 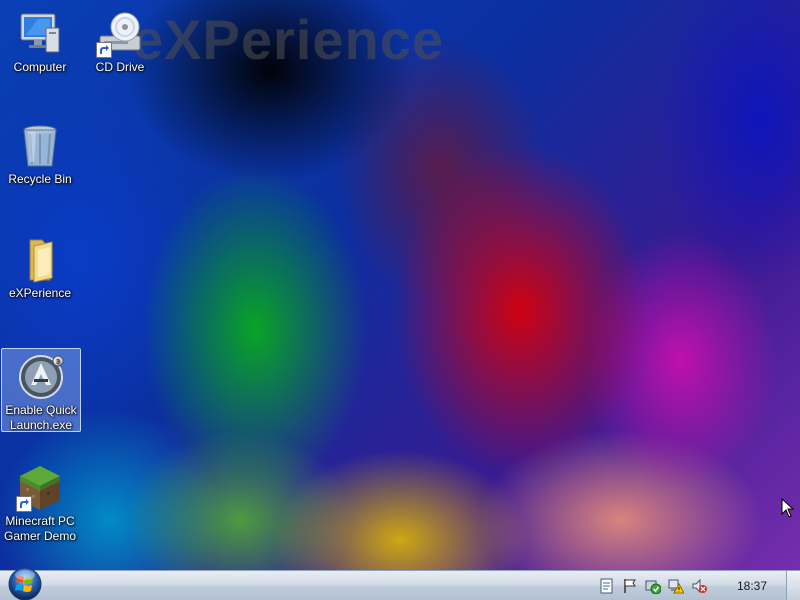 I want to click on desktop-icon-computer: Computer, so click(x=40, y=44).